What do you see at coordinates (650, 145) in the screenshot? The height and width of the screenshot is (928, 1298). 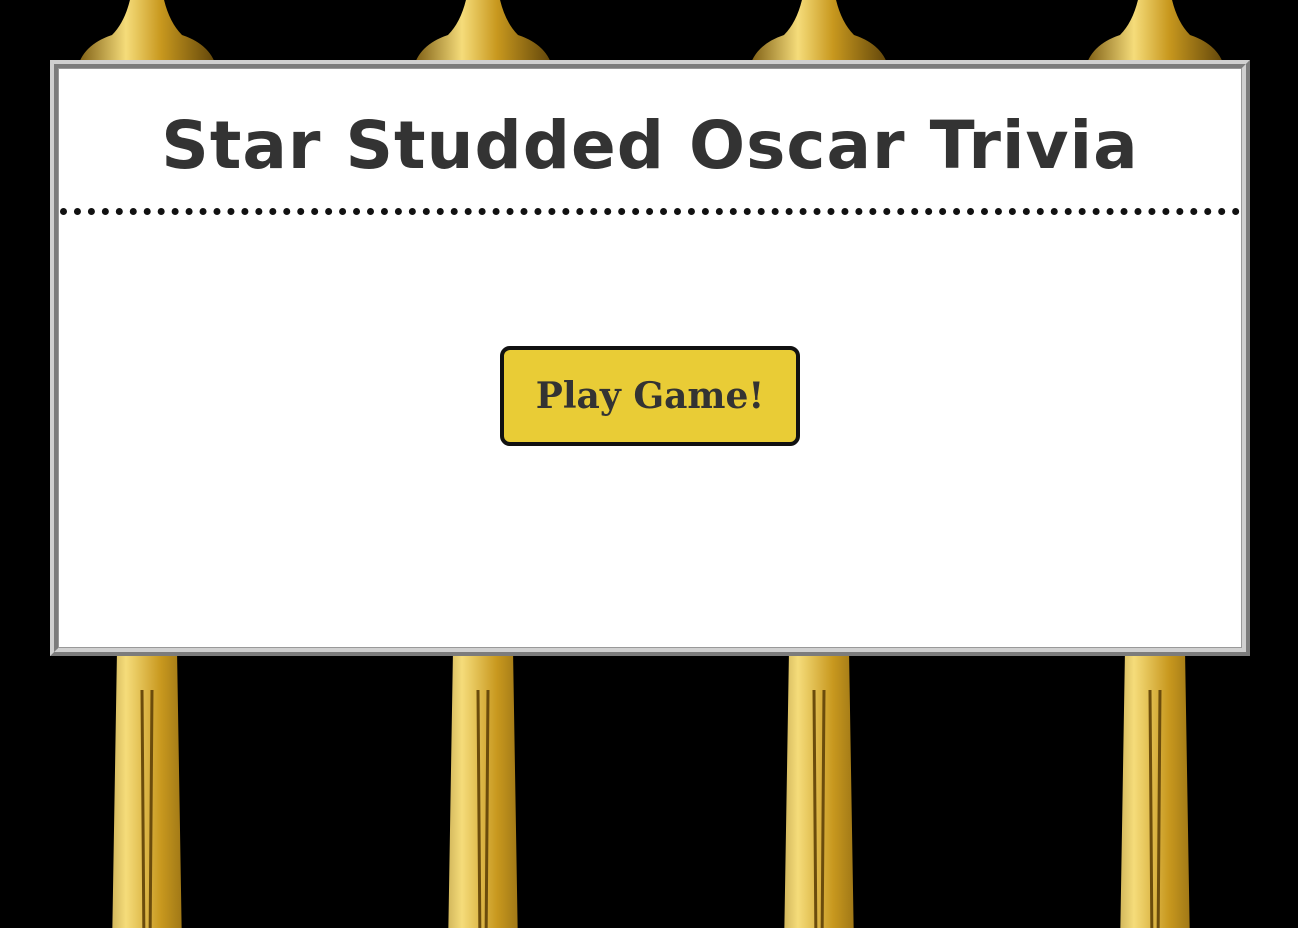 I see `page-title: Star Studded Oscar Trivia` at bounding box center [650, 145].